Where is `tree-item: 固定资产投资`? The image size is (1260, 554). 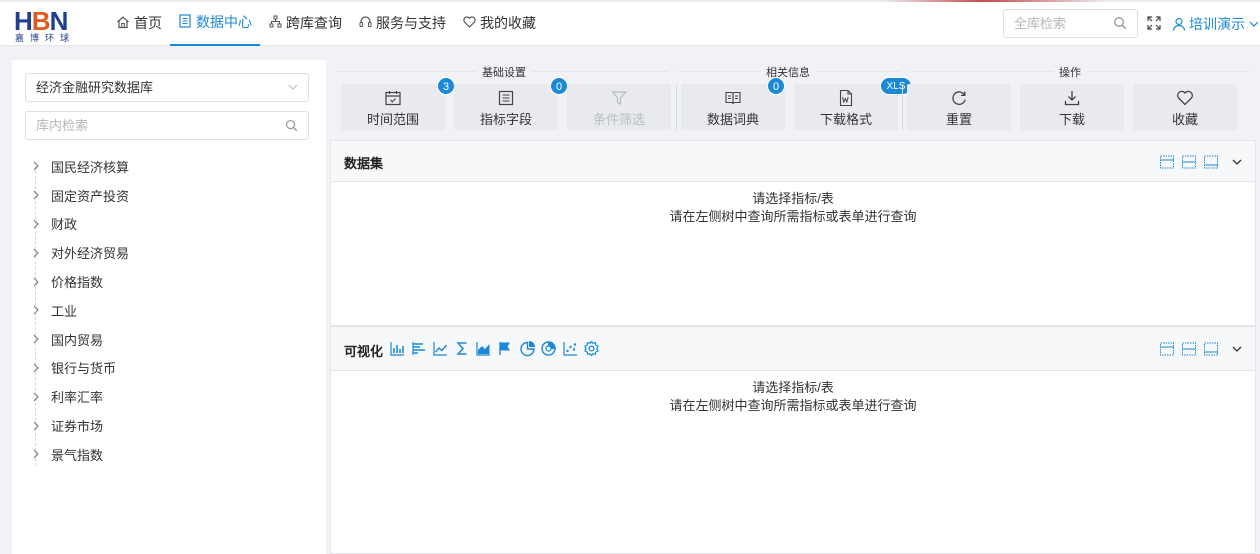
tree-item: 固定资产投资 is located at coordinates (160, 195).